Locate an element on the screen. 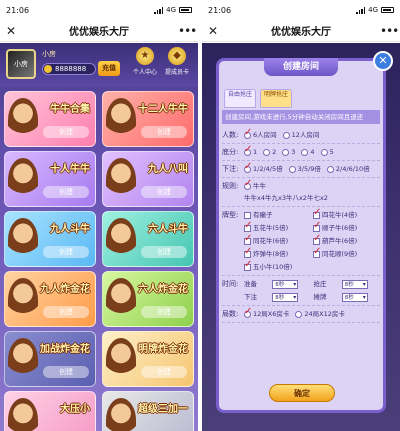 This screenshot has width=400, height=431. confirm-button: 确定 is located at coordinates (302, 393).